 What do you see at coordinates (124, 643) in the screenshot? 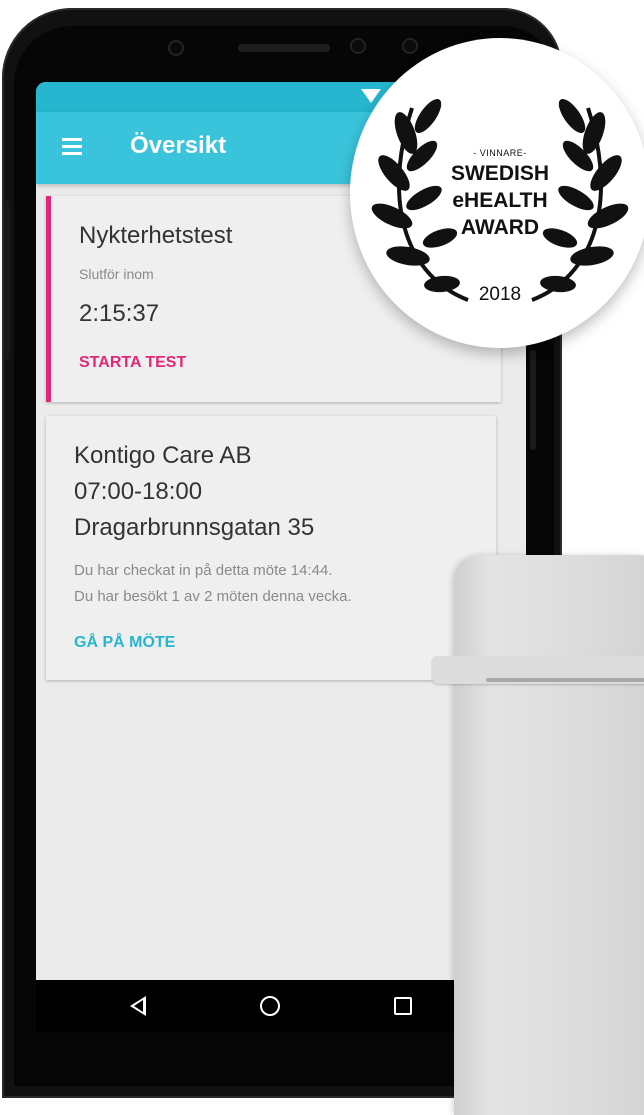
I see `go-to-meeting-button: GÅ PÅ MÖTE` at bounding box center [124, 643].